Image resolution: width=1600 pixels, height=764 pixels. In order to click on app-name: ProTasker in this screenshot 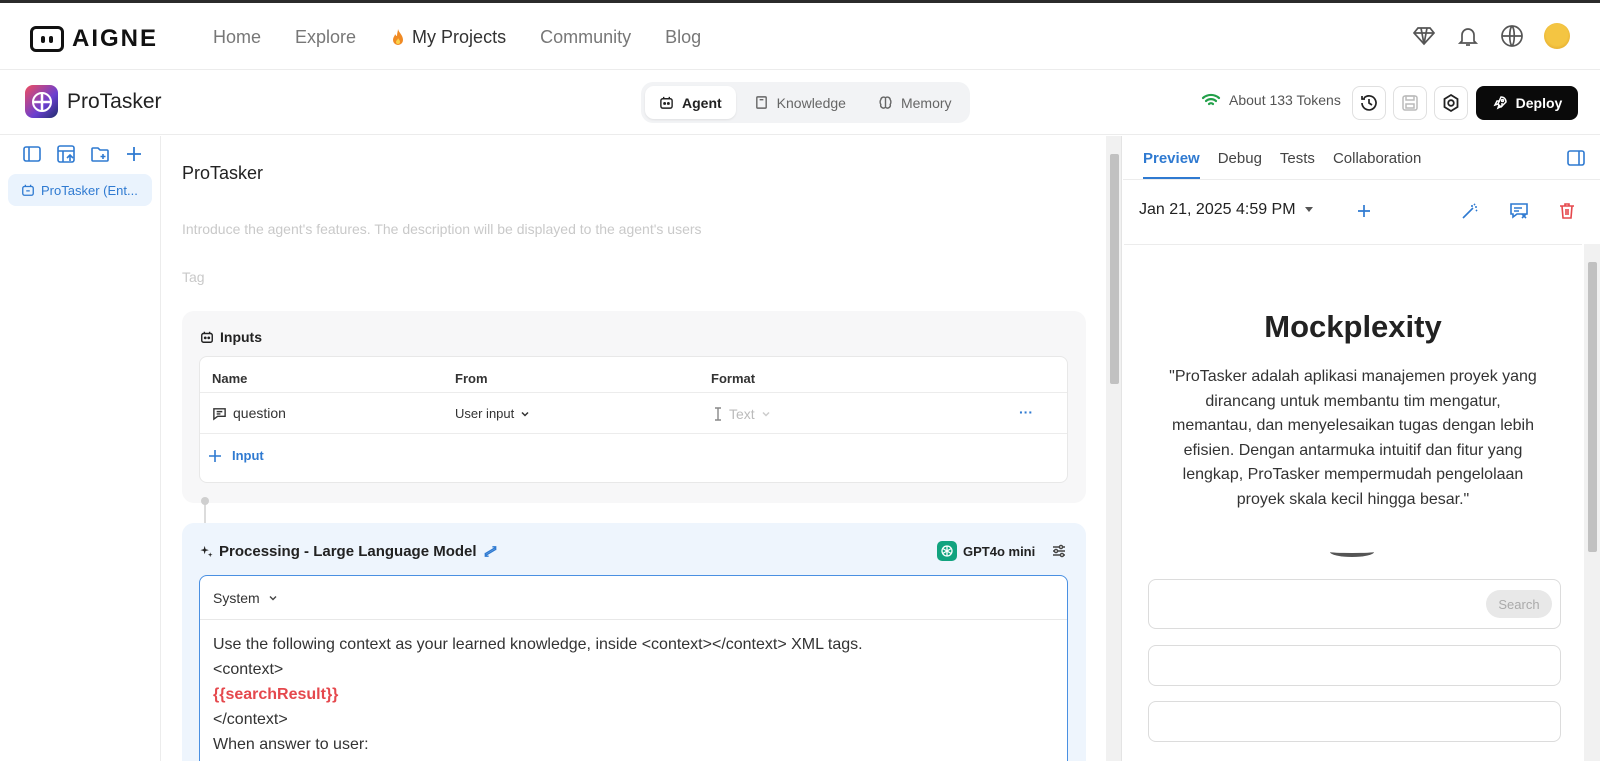, I will do `click(114, 101)`.